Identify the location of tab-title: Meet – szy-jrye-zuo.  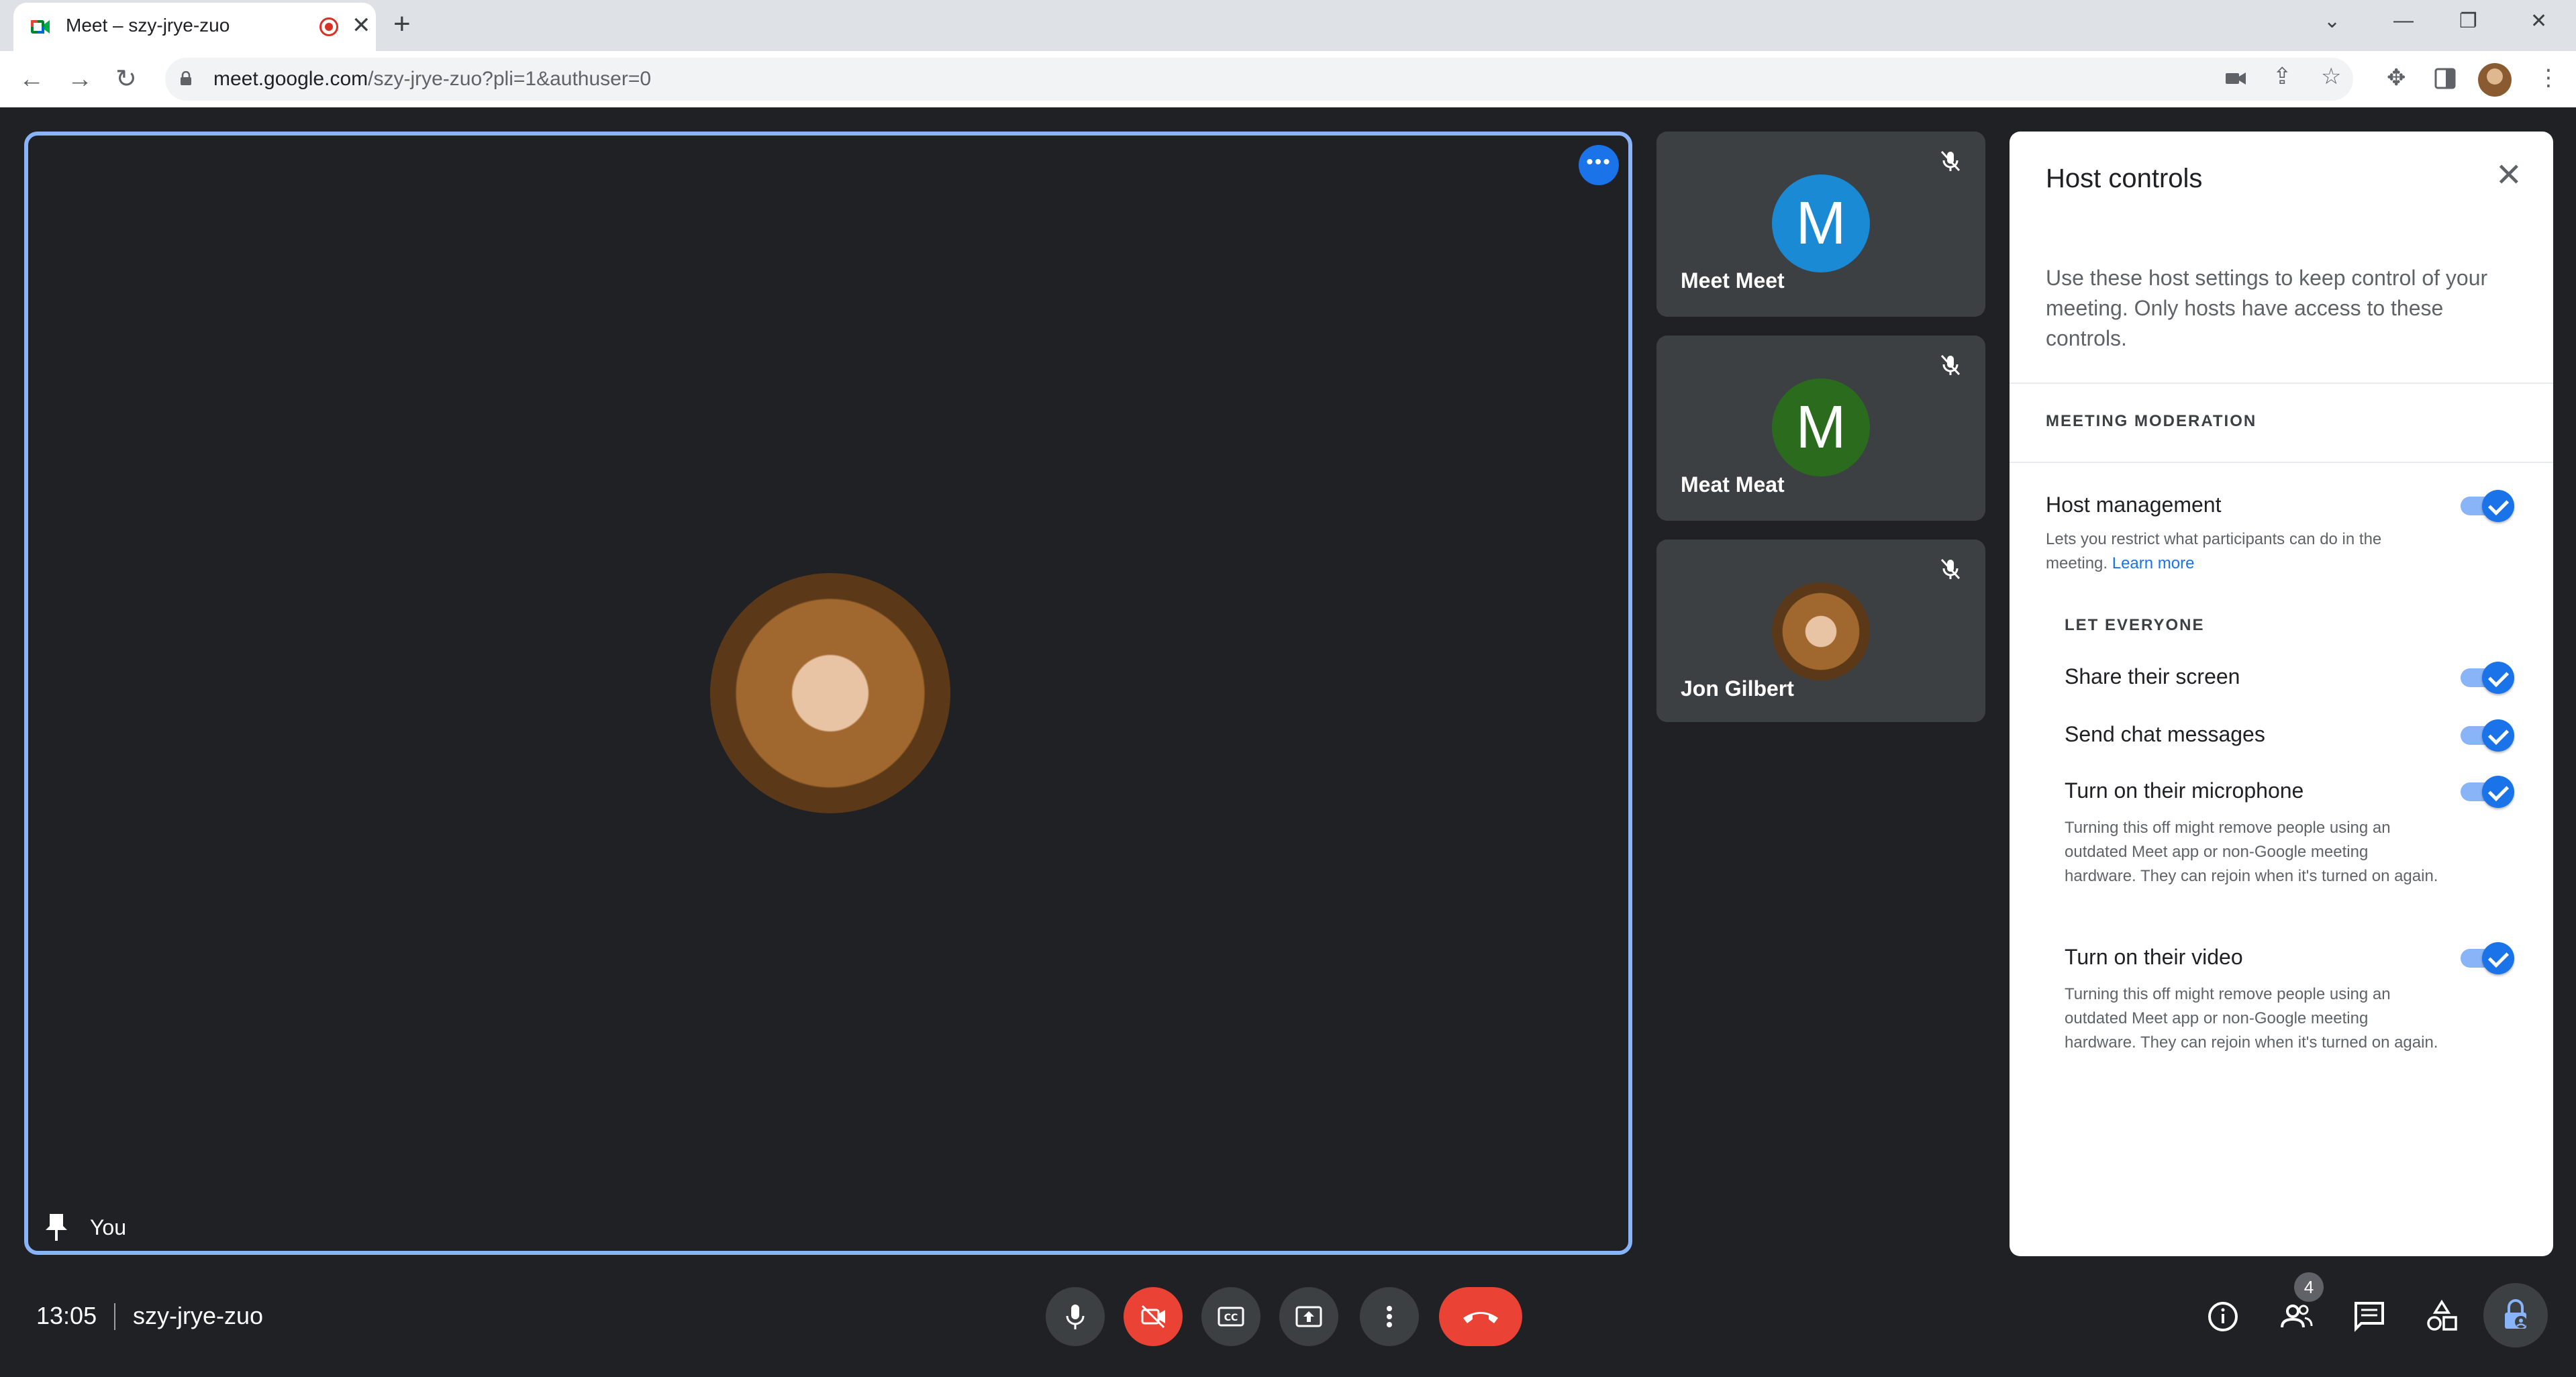
(148, 25).